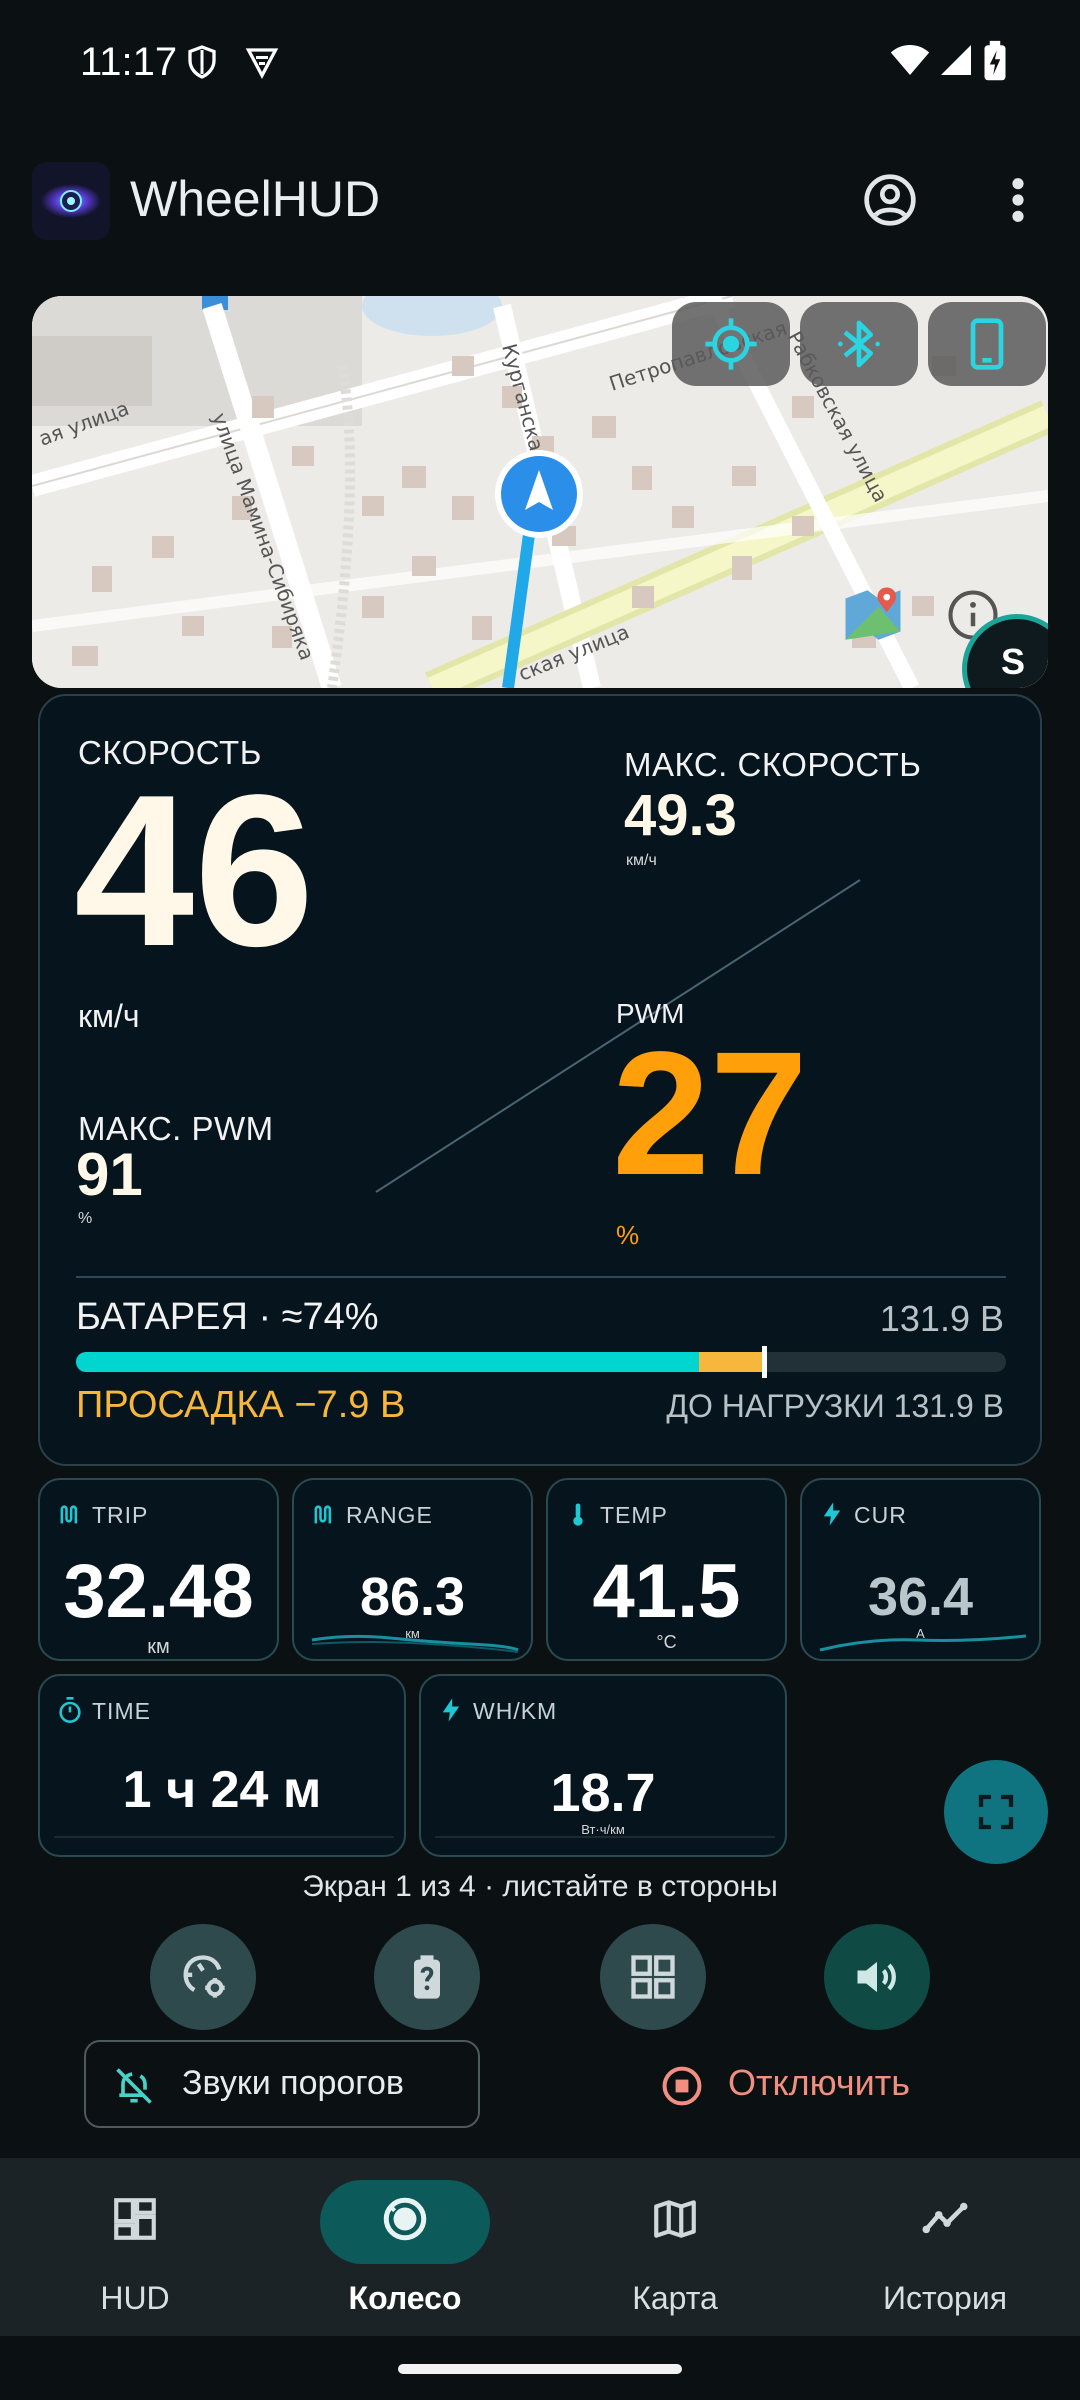 The image size is (1080, 2400). I want to click on history-icon, so click(945, 2218).